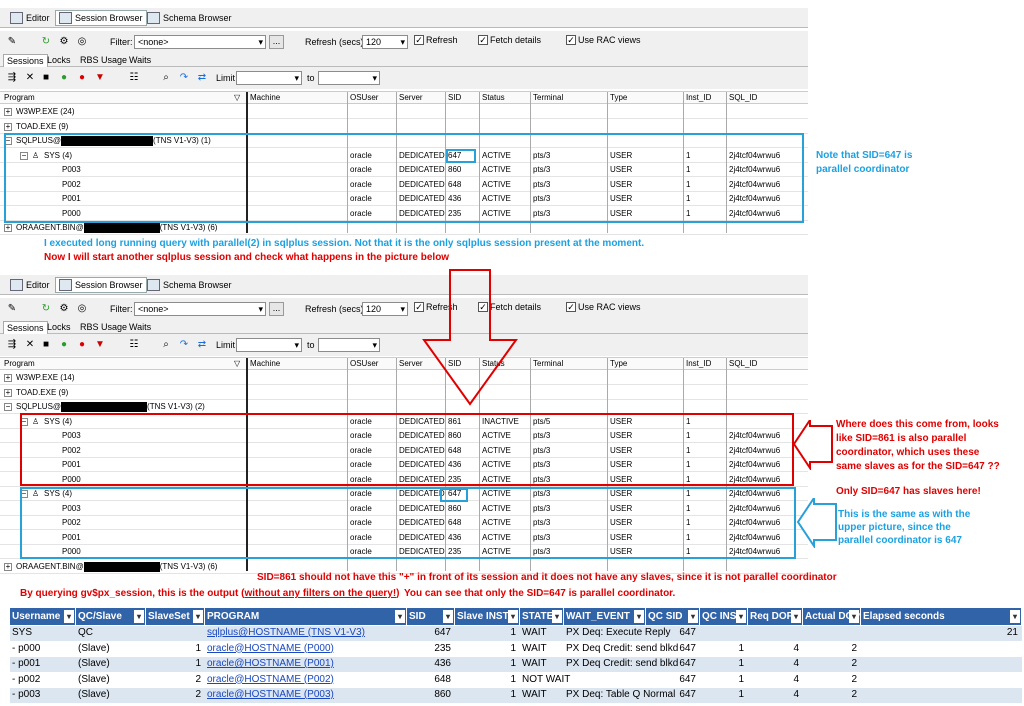 The width and height of the screenshot is (1024, 706). I want to click on fetch-details-checkbox: ✓ Fetch details, so click(509, 40).